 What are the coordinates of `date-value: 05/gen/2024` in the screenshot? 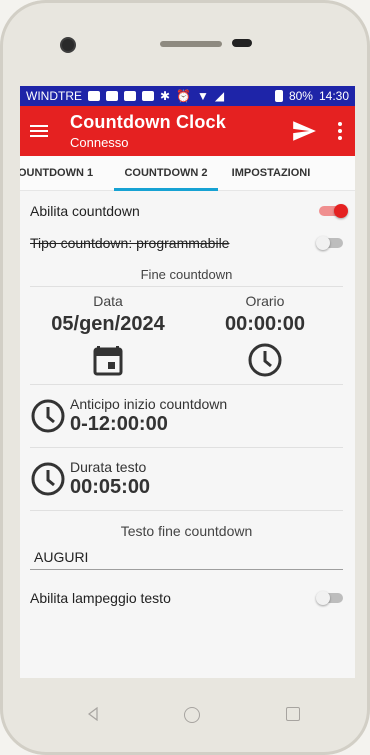 It's located at (107, 324).